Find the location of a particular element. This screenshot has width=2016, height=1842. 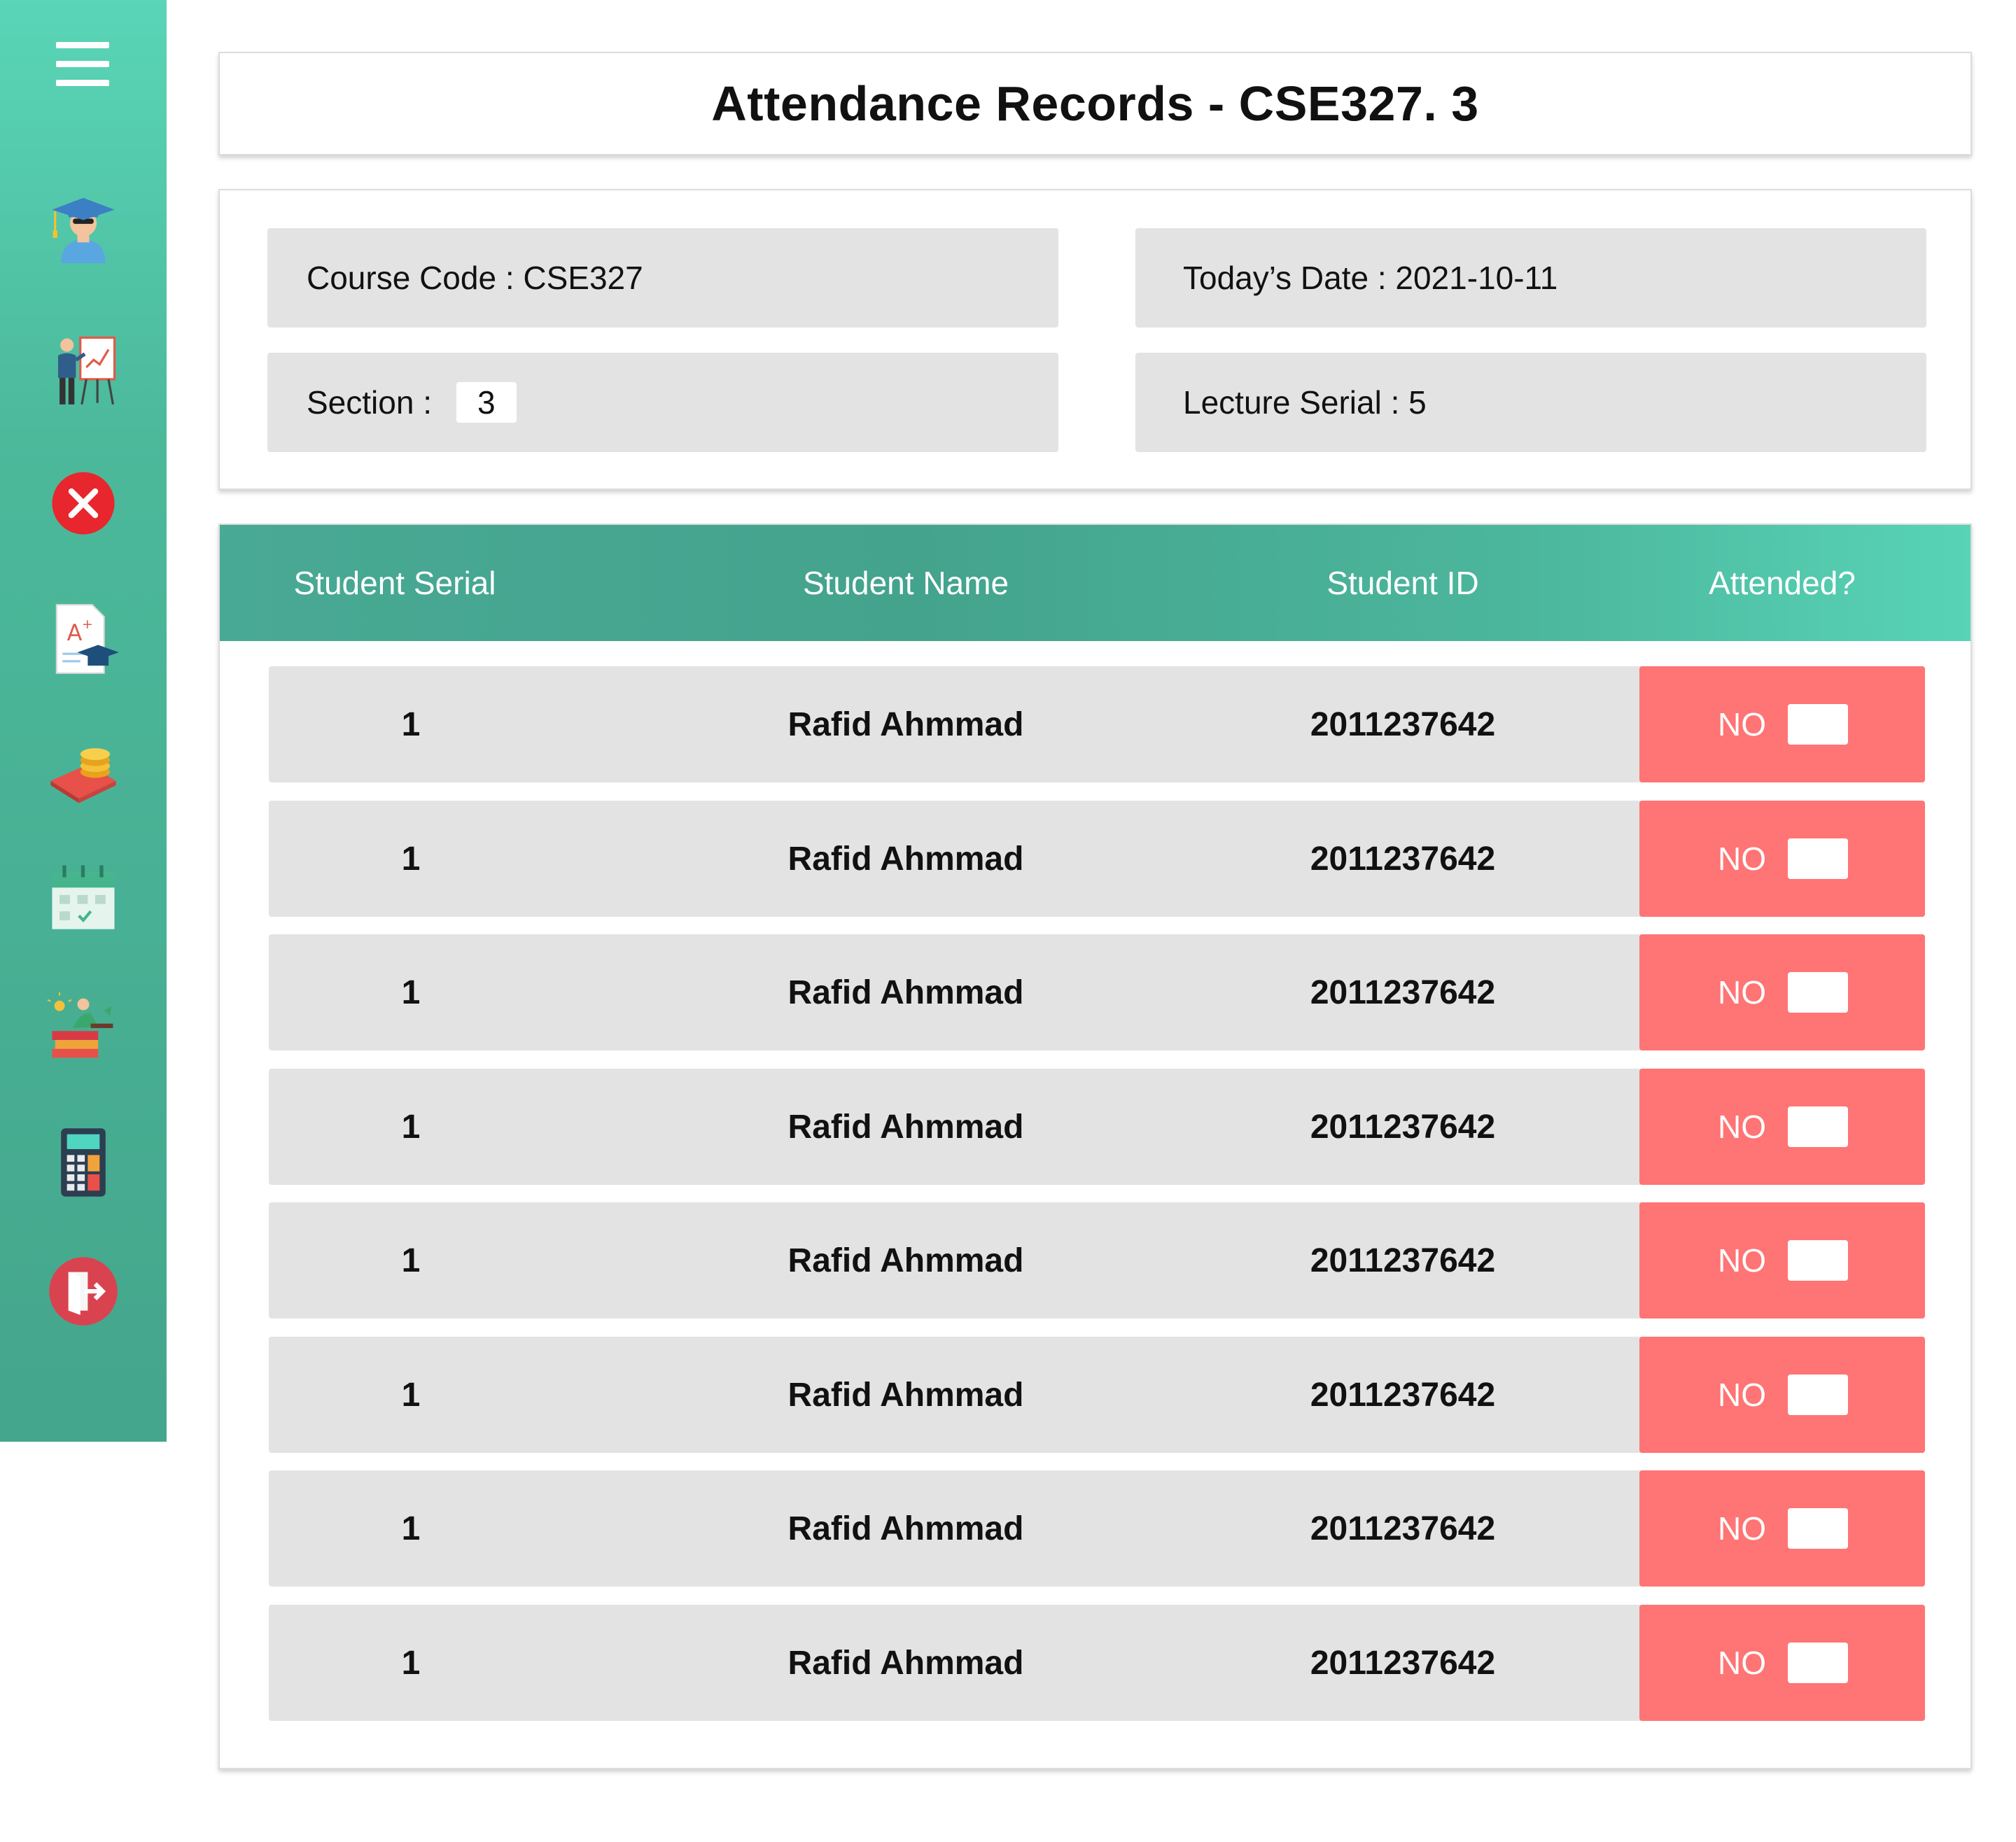

header-student-id: Student ID is located at coordinates (1402, 583).